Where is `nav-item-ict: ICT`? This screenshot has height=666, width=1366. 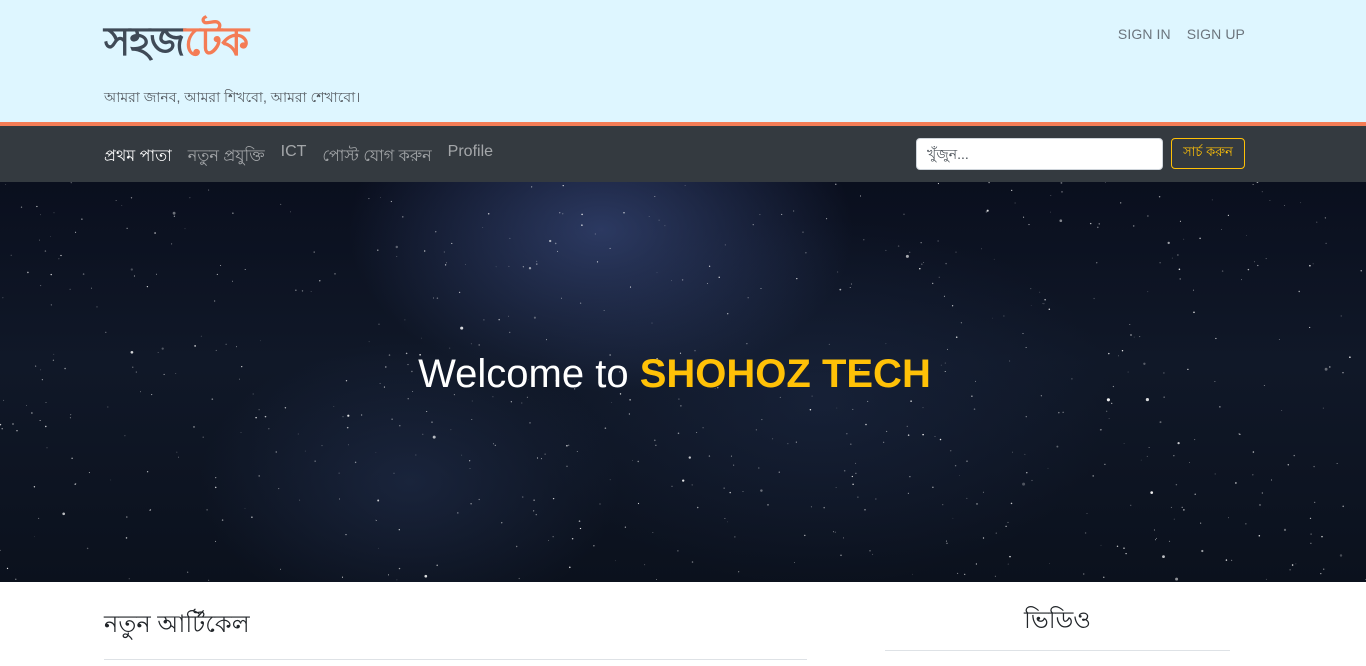
nav-item-ict: ICT is located at coordinates (294, 156).